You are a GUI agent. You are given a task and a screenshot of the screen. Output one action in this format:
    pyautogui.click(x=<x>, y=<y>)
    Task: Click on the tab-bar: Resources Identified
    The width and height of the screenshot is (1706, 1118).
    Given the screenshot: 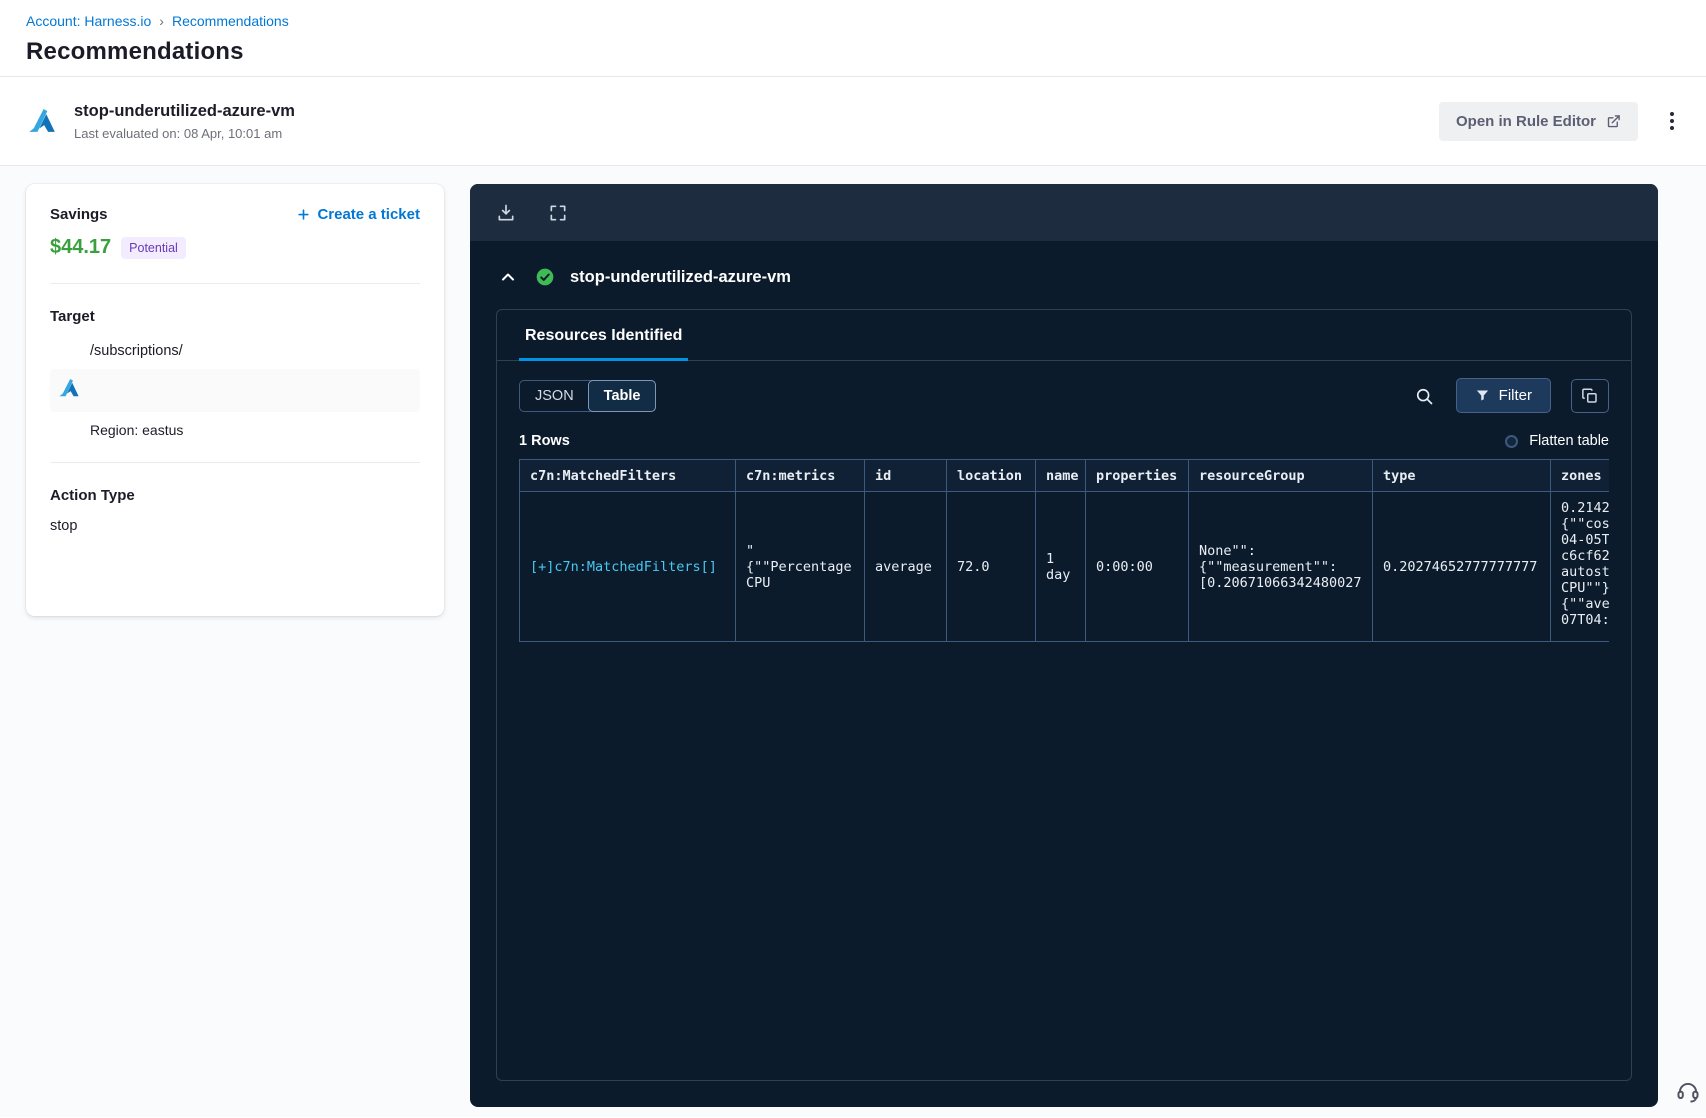 What is the action you would take?
    pyautogui.click(x=1064, y=335)
    